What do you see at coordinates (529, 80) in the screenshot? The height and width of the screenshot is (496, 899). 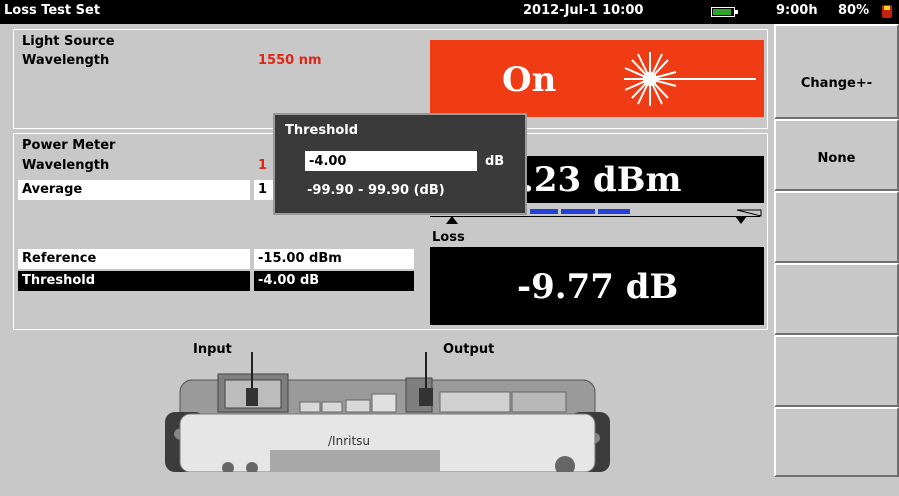 I see `light-source-state: On` at bounding box center [529, 80].